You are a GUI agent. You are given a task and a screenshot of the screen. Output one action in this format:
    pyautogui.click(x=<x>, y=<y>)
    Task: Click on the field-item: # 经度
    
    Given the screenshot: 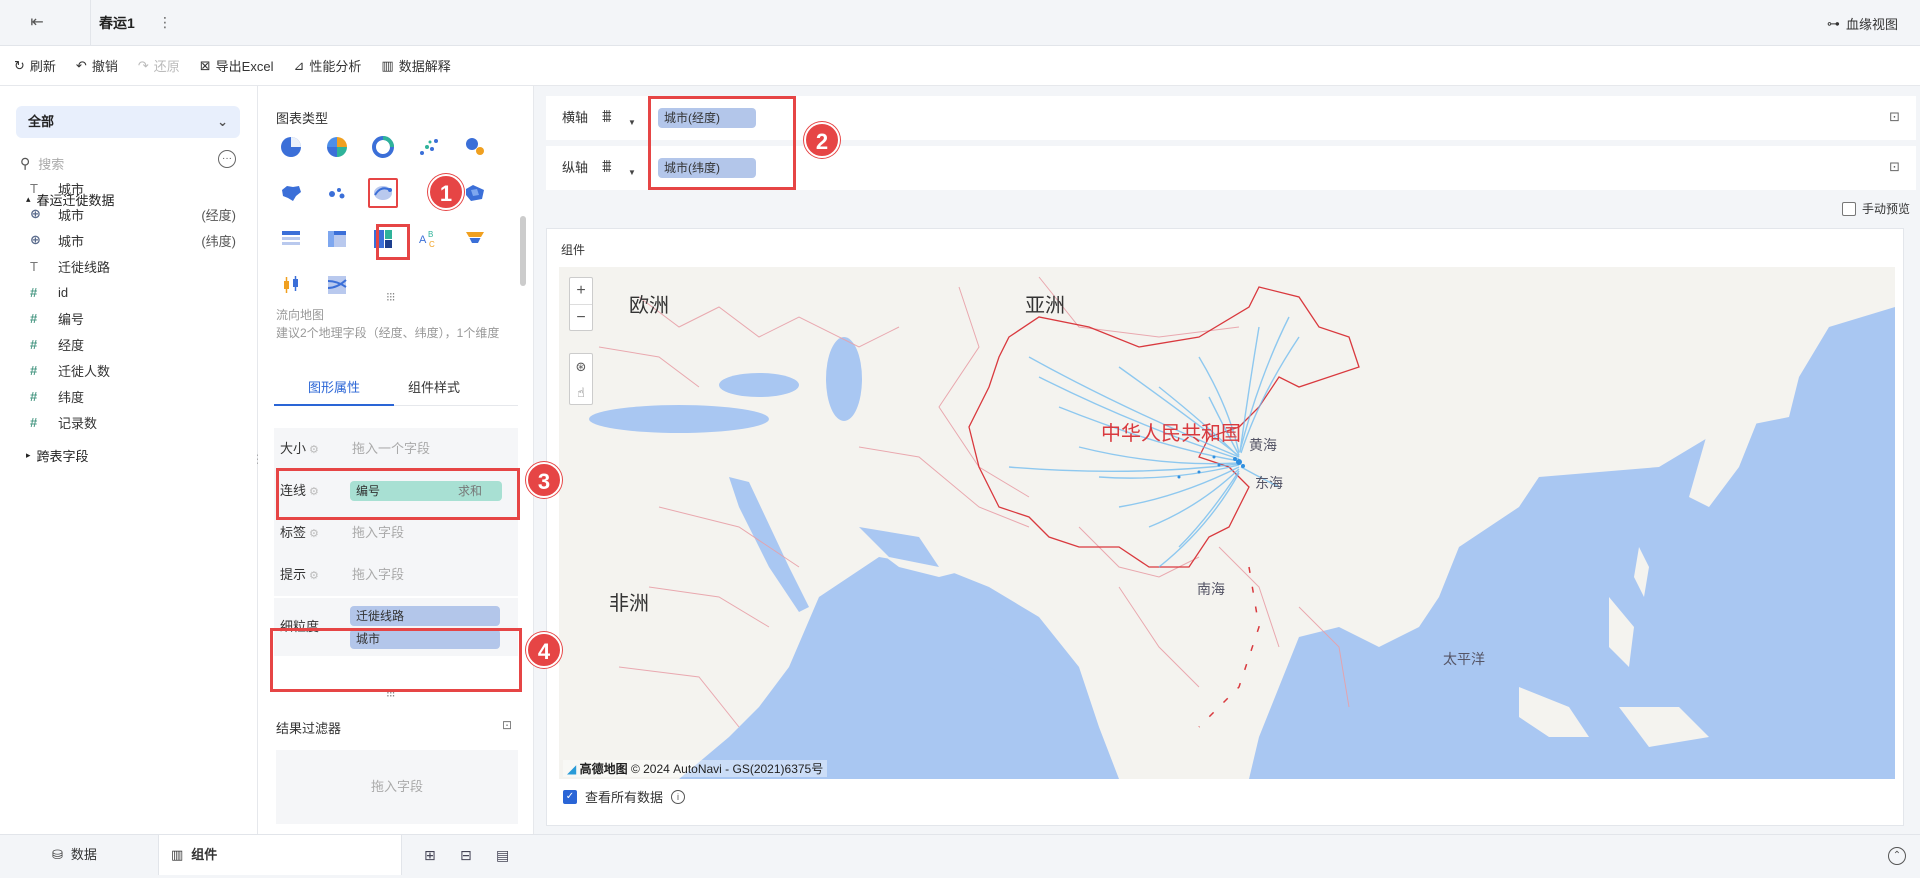 What is the action you would take?
    pyautogui.click(x=135, y=344)
    